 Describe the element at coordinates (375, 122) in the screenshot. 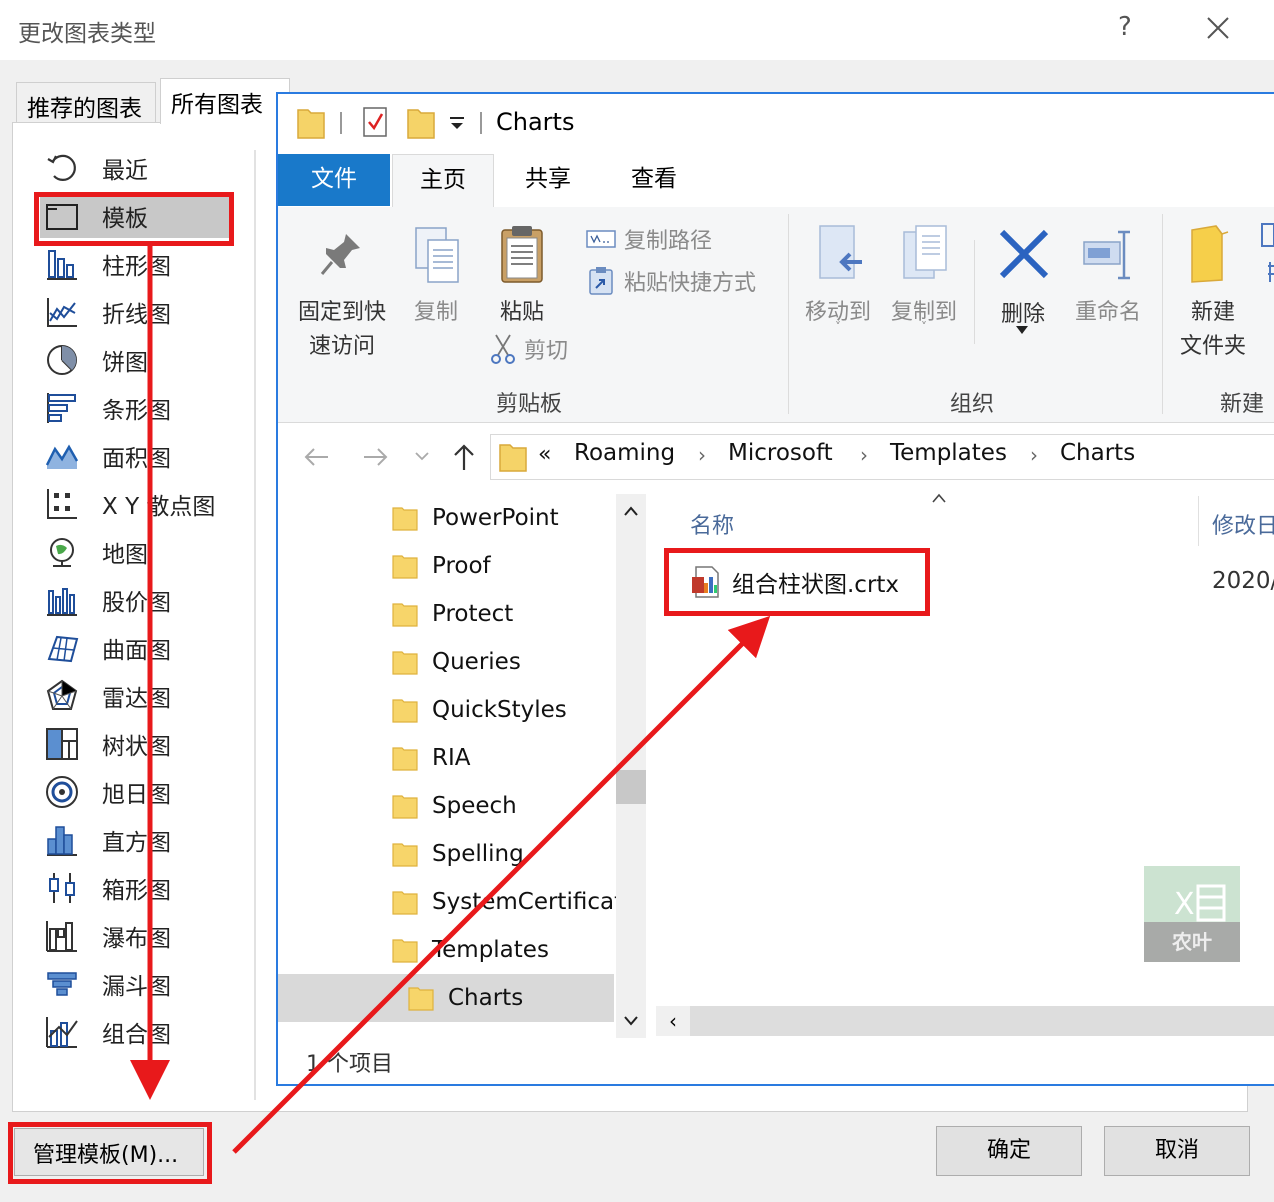

I see `properties-icon` at that location.